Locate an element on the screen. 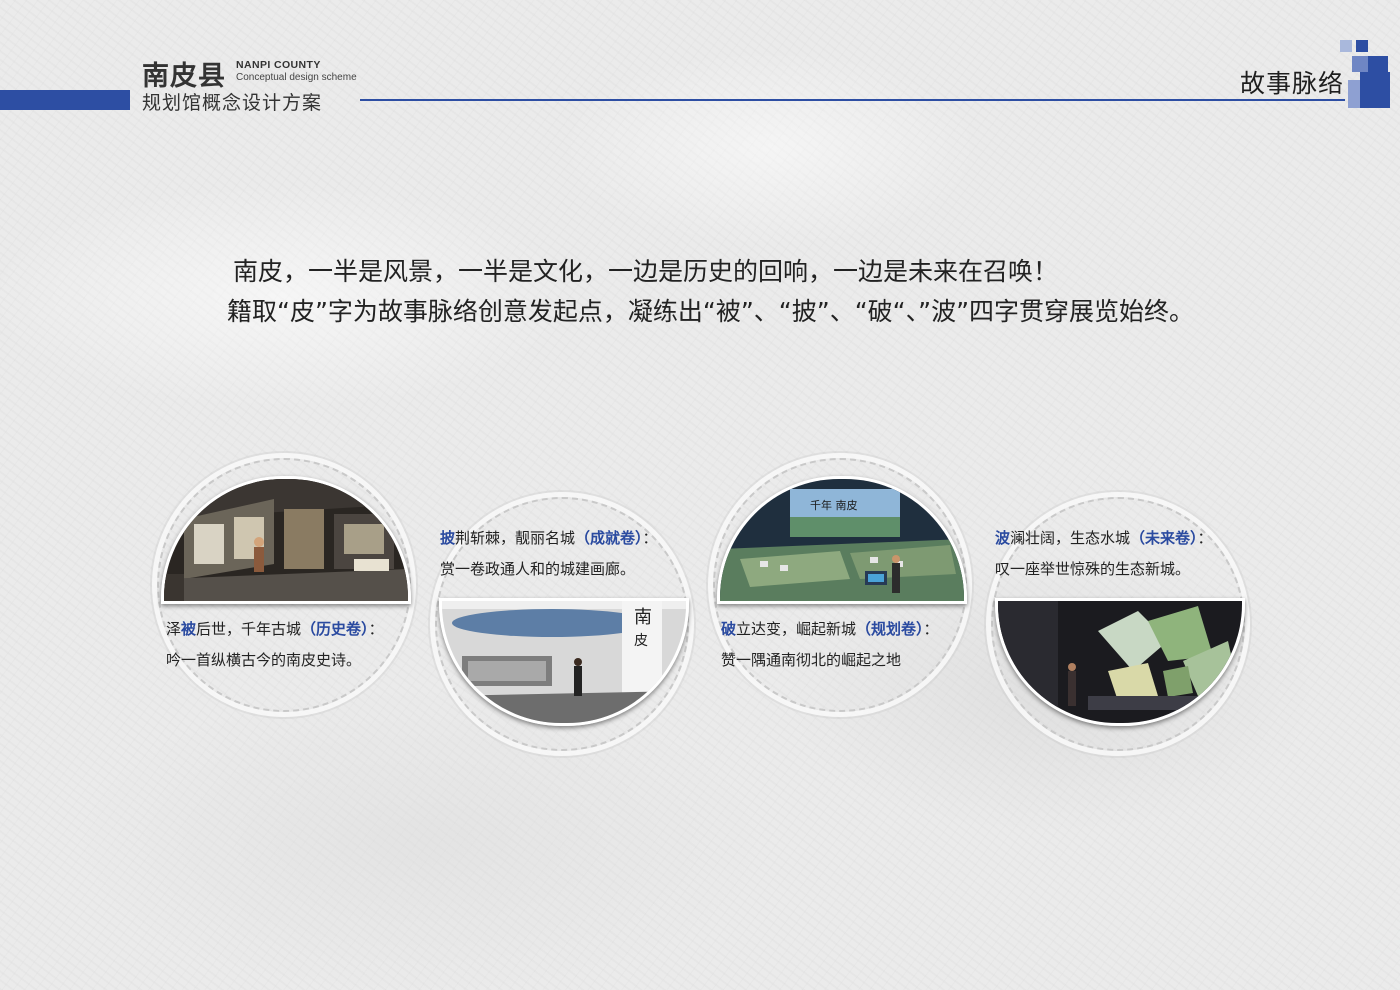  svg-text: 皮 is located at coordinates (641, 641).